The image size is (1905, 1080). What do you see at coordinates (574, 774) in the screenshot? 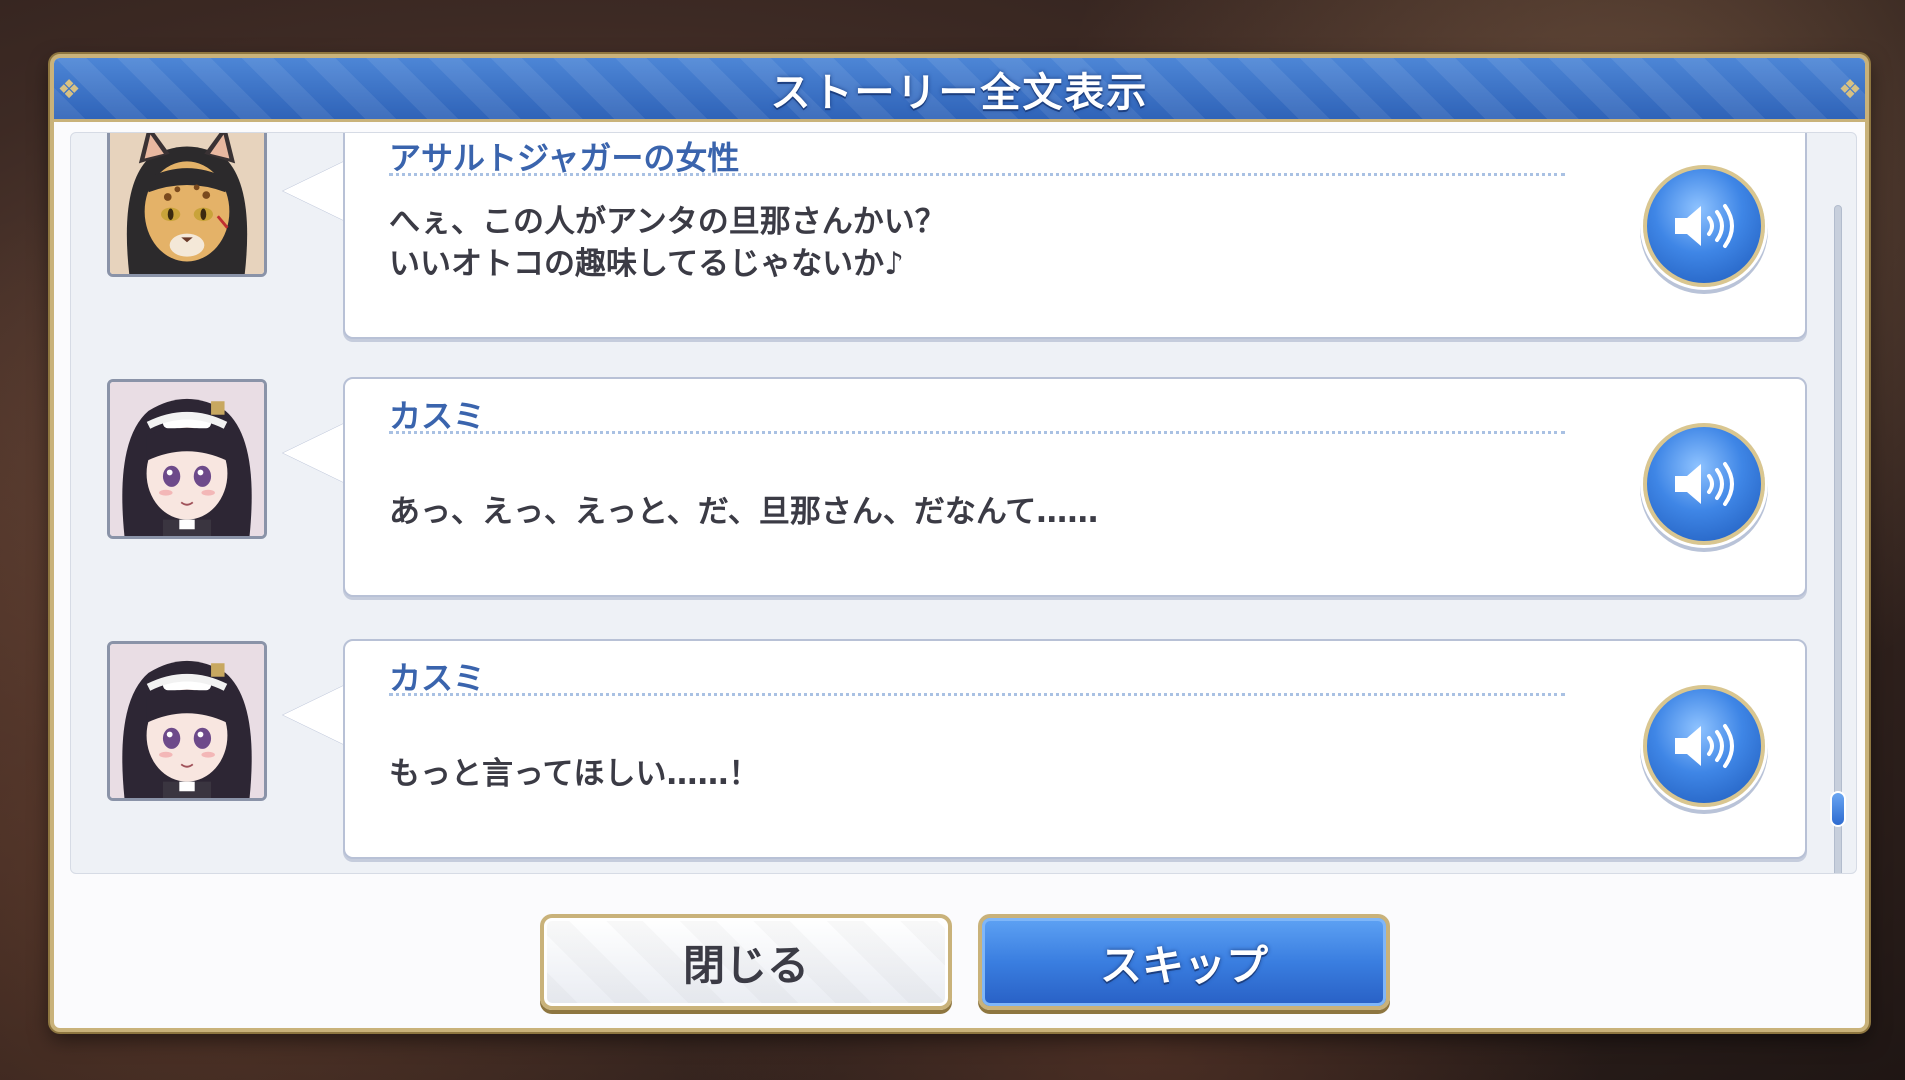
I see `dialogue-line: もっと言ってほしい……！` at bounding box center [574, 774].